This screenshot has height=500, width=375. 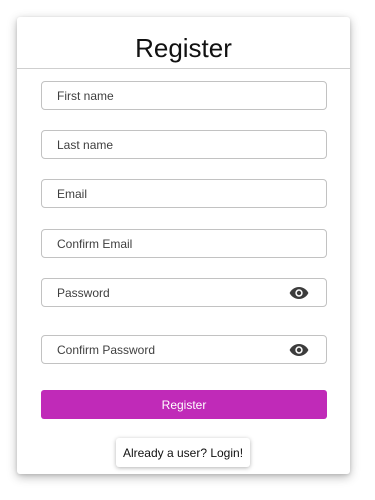 I want to click on page-title: Register, so click(x=183, y=48).